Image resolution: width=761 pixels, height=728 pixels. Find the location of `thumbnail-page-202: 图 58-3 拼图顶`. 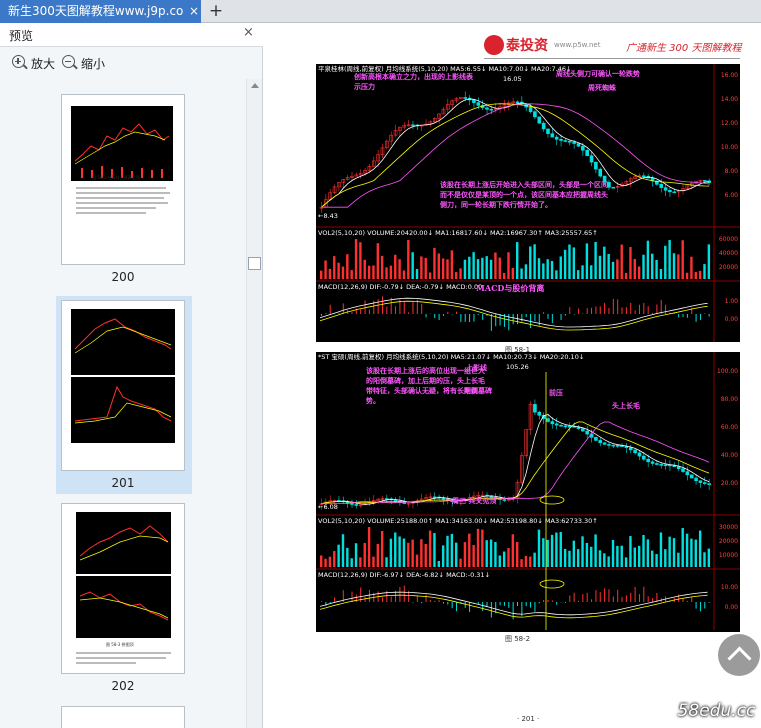

thumbnail-page-202: 图 58-3 拼图顶 is located at coordinates (123, 588).